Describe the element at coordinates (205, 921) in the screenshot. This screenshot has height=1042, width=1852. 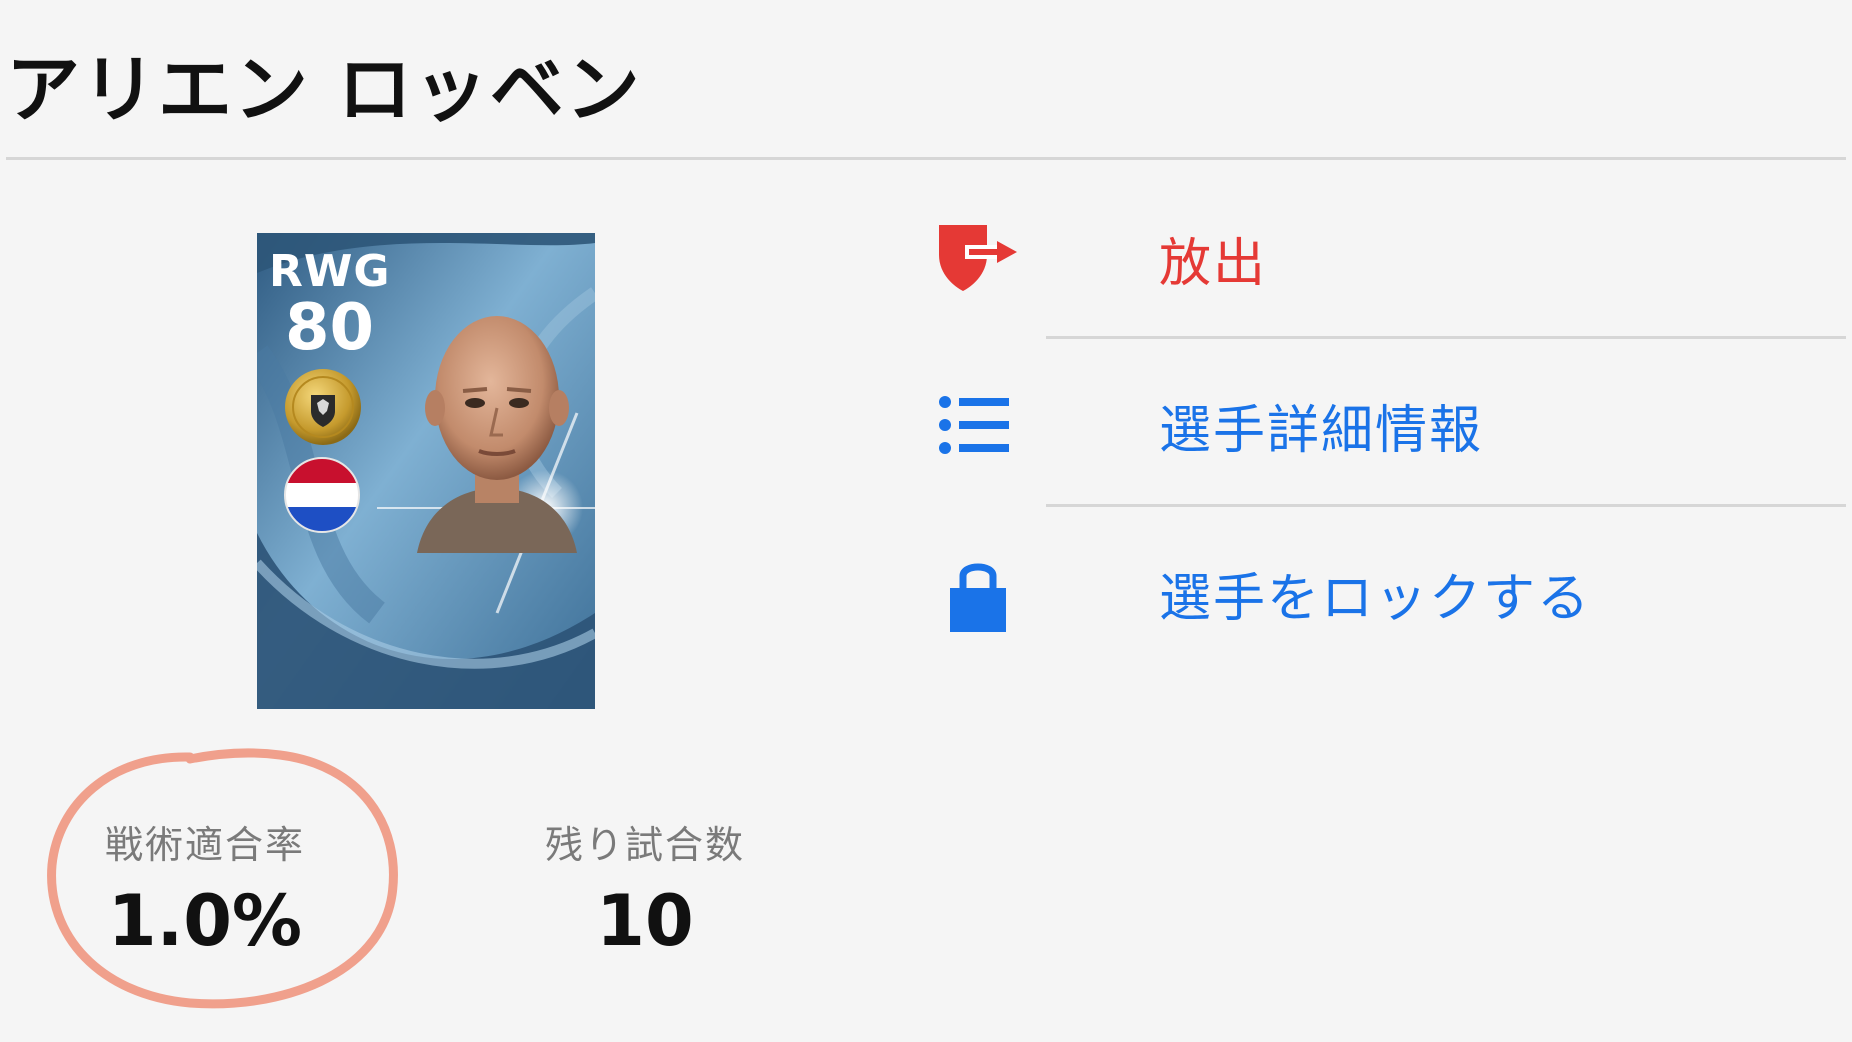
I see `tactic-fit-value: 1.0%` at that location.